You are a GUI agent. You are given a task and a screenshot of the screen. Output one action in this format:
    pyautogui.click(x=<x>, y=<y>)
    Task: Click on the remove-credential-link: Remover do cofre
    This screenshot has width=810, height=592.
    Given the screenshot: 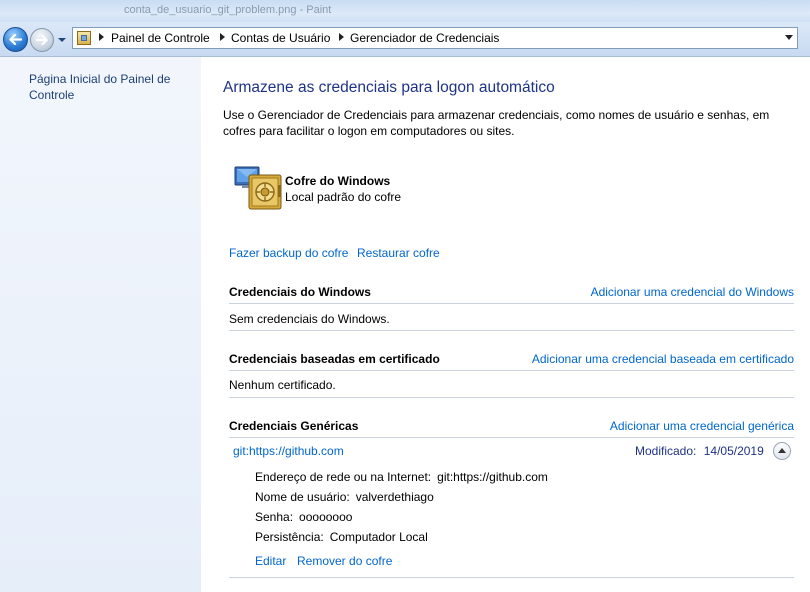 What is the action you would take?
    pyautogui.click(x=344, y=561)
    